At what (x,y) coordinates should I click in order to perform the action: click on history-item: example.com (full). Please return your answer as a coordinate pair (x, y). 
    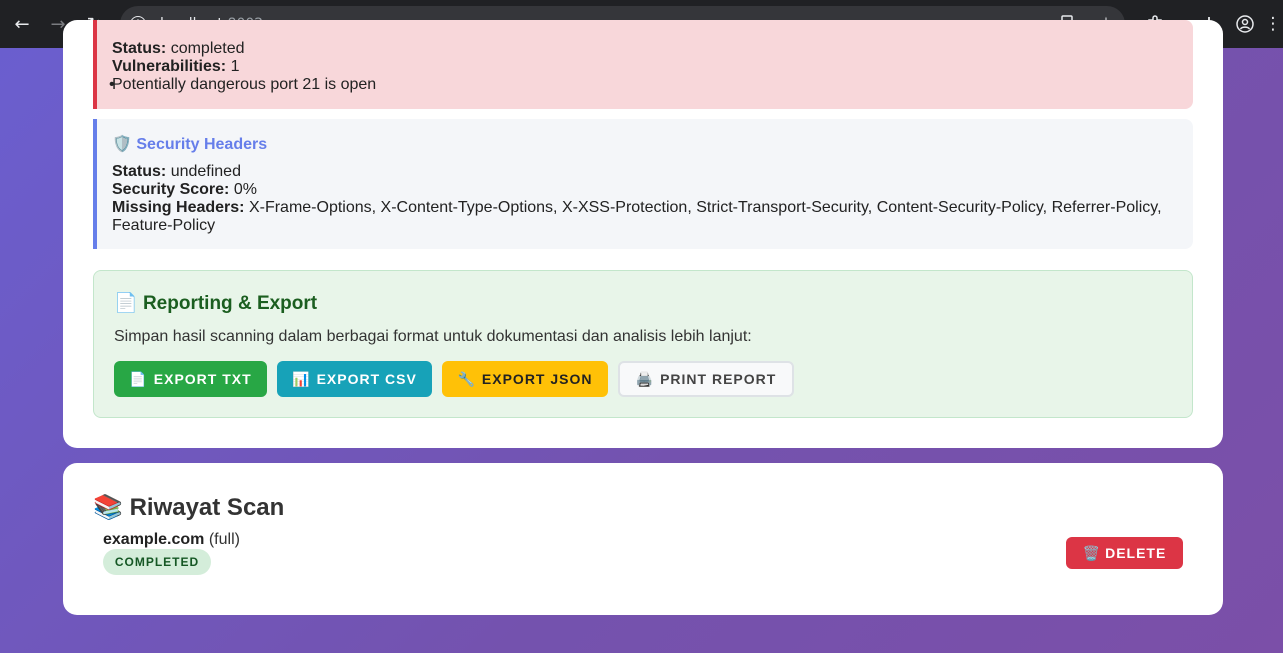
    Looking at the image, I should click on (171, 540).